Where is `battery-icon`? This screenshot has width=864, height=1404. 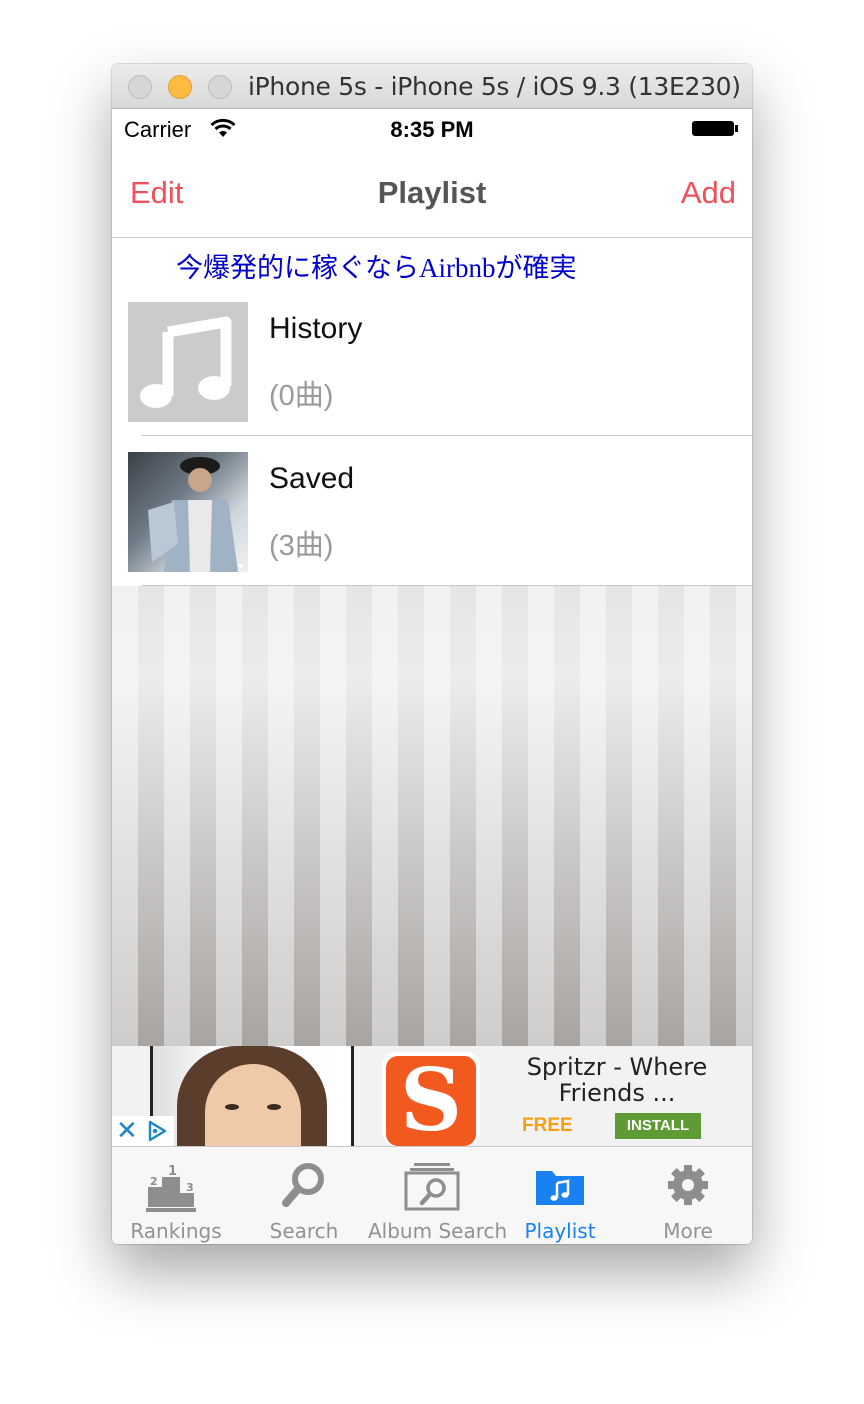
battery-icon is located at coordinates (713, 128).